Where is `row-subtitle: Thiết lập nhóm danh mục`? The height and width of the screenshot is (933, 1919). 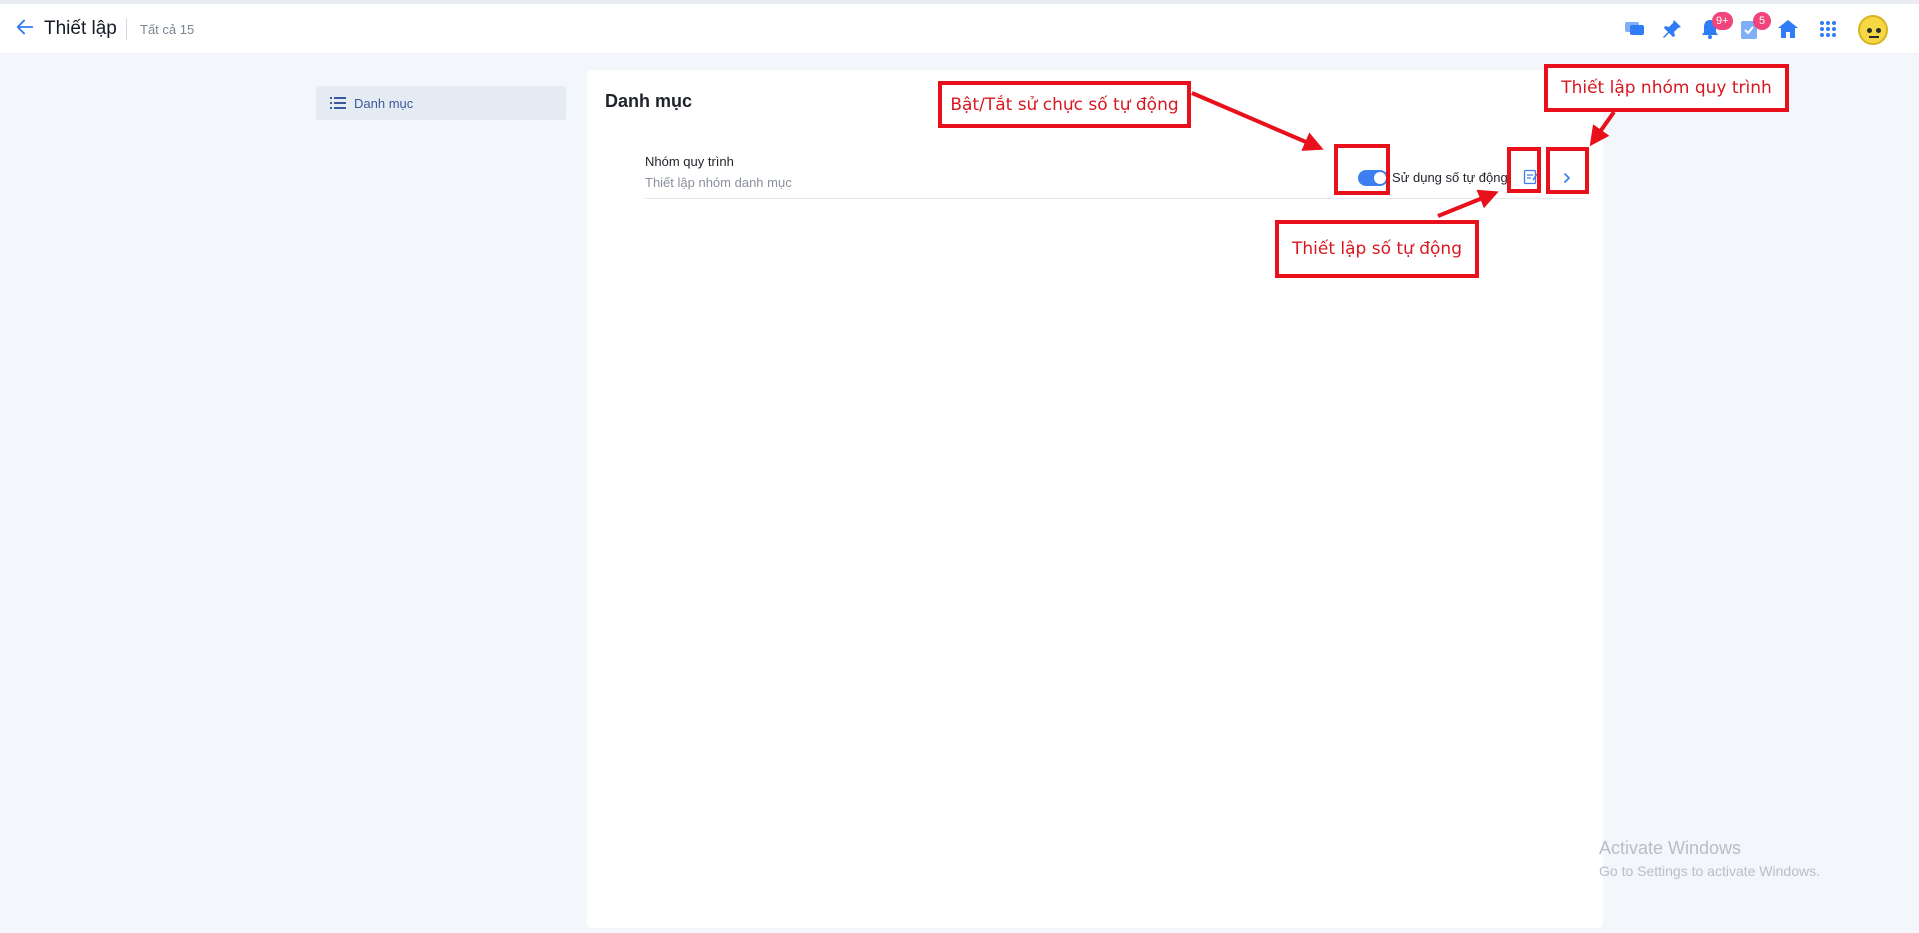 row-subtitle: Thiết lập nhóm danh mục is located at coordinates (718, 182).